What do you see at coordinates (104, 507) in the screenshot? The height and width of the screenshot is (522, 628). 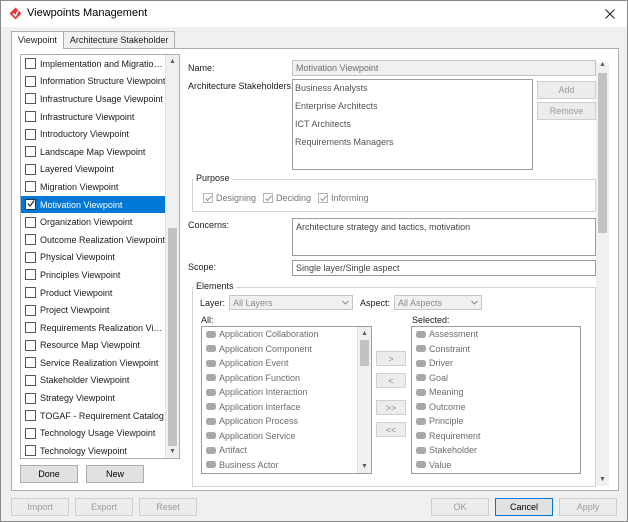 I see `export-button: Export` at bounding box center [104, 507].